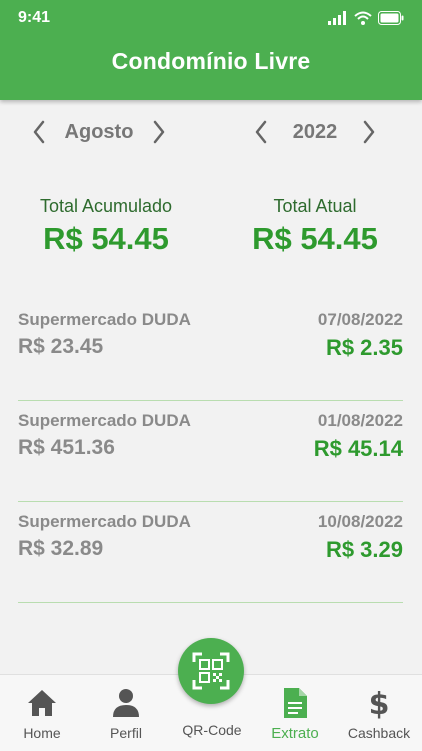 This screenshot has height=751, width=422. Describe the element at coordinates (364, 549) in the screenshot. I see `transaction-cashback: R$ 3.29` at that location.